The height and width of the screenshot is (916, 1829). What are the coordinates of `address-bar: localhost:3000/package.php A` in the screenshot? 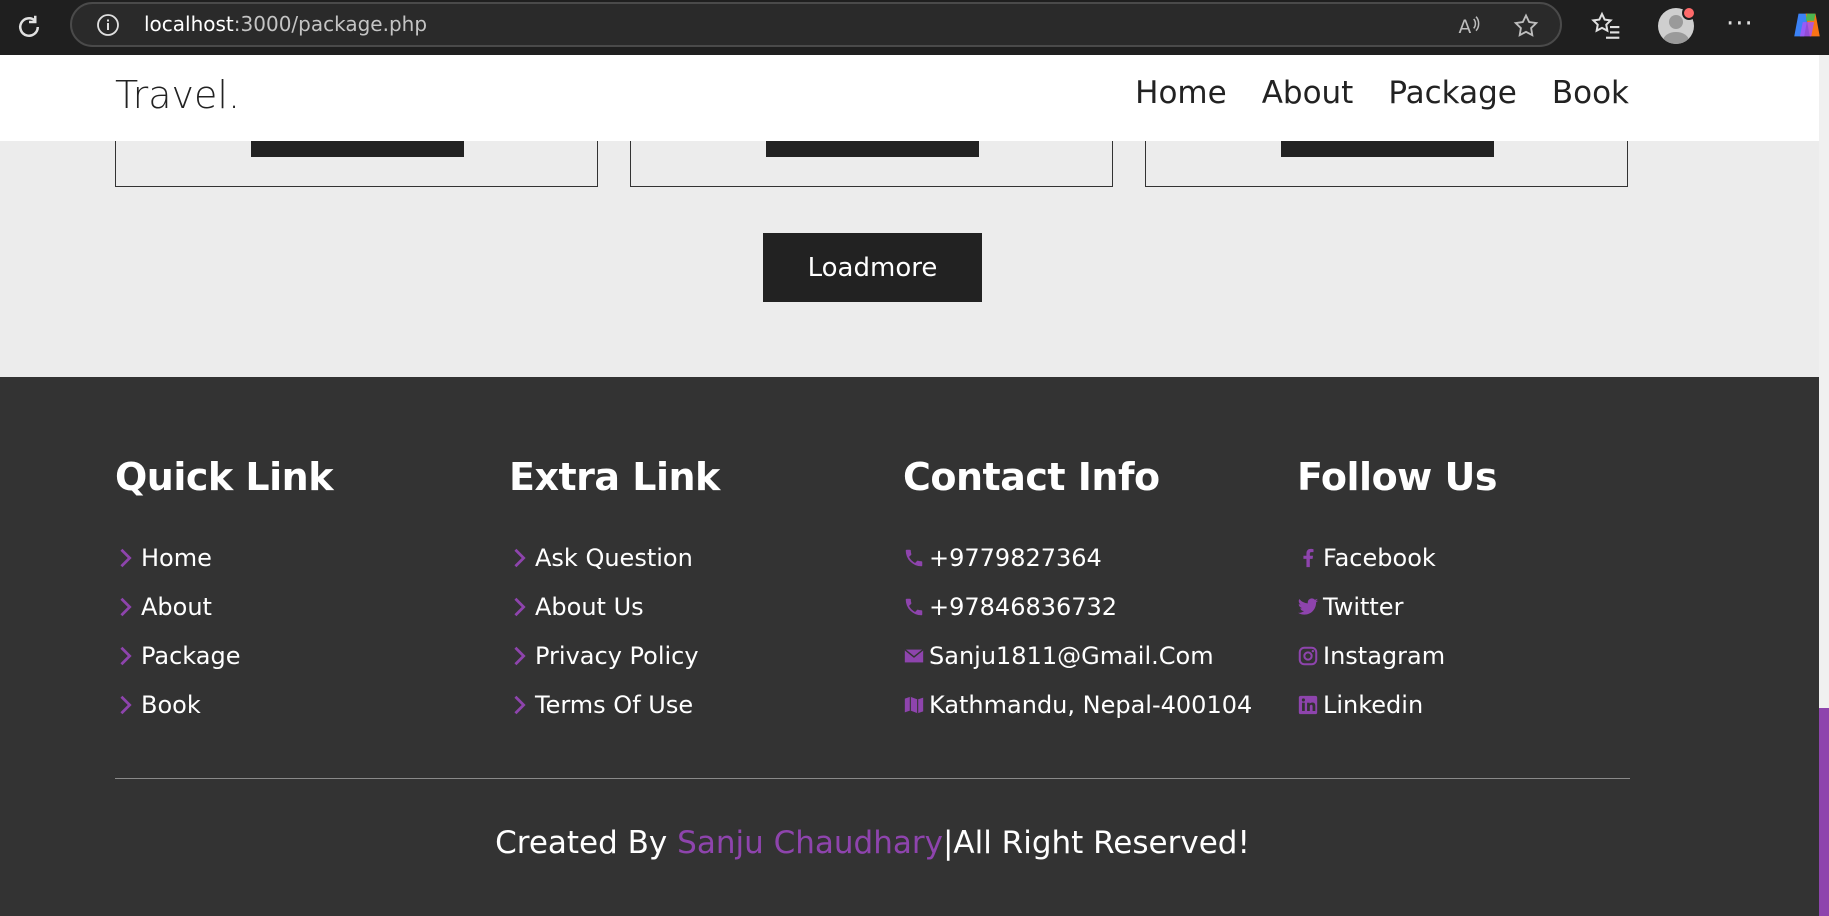 It's located at (816, 24).